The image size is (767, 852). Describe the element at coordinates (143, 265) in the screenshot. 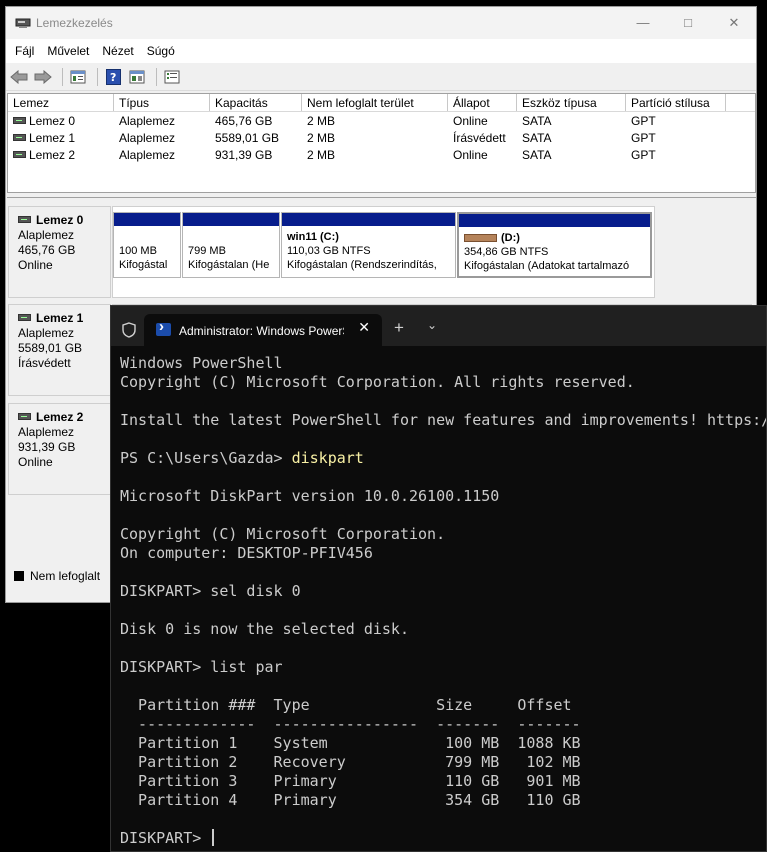

I see `partition-status: Kifogástal` at that location.